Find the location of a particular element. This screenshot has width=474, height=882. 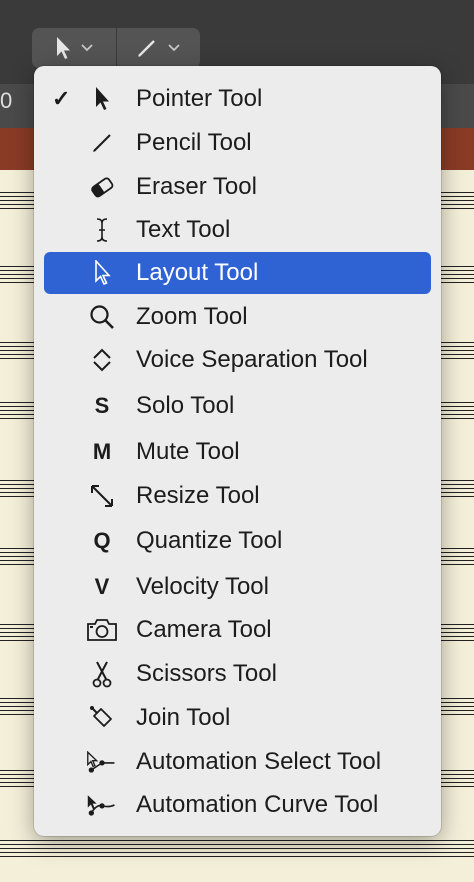

camera-icon is located at coordinates (102, 630).